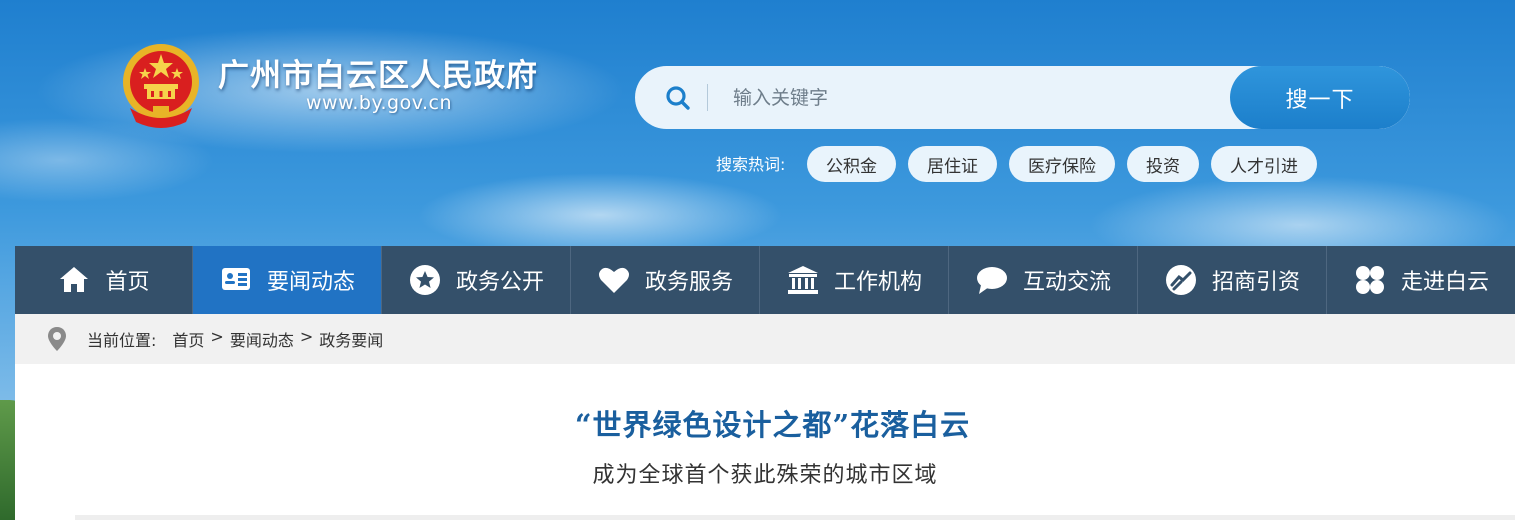  I want to click on nav-item-label: 走进白云, so click(1444, 282).